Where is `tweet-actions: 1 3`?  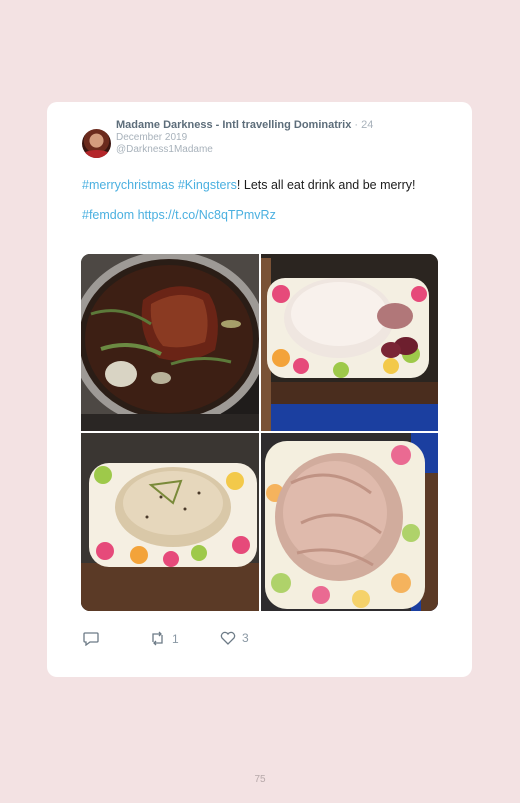 tweet-actions: 1 3 is located at coordinates (233, 641).